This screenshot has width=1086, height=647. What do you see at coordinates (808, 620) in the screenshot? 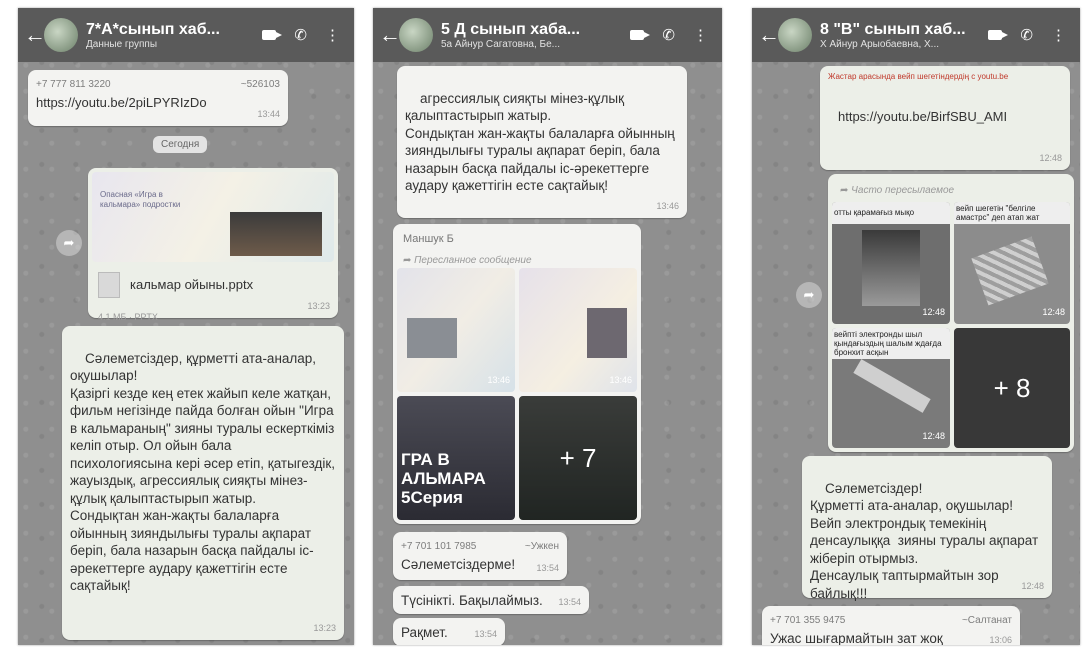
I see `sender-phone: +7 701 355 9475` at bounding box center [808, 620].